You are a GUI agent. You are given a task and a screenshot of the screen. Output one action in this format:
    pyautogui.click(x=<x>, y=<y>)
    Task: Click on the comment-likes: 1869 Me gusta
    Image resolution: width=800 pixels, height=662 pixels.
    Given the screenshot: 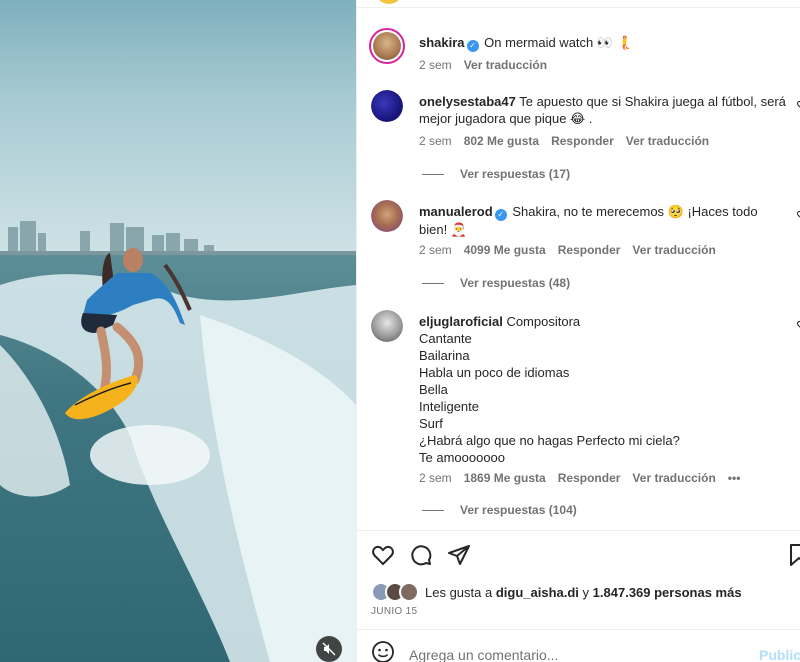 What is the action you would take?
    pyautogui.click(x=505, y=478)
    